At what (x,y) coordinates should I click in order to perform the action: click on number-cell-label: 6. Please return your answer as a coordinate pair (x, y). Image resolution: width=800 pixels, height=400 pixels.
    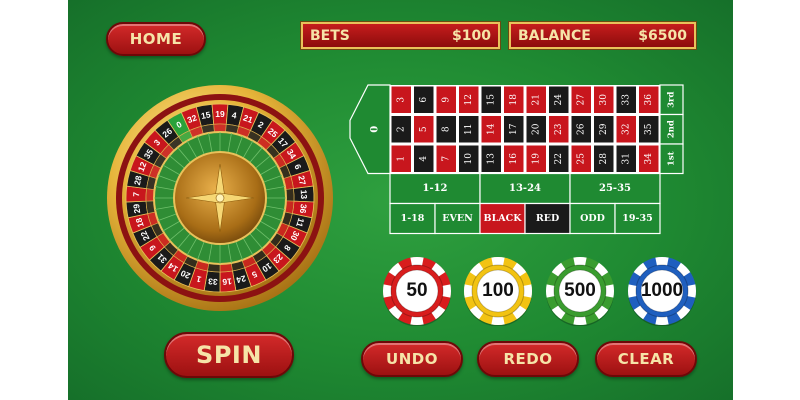
    Looking at the image, I should click on (424, 100).